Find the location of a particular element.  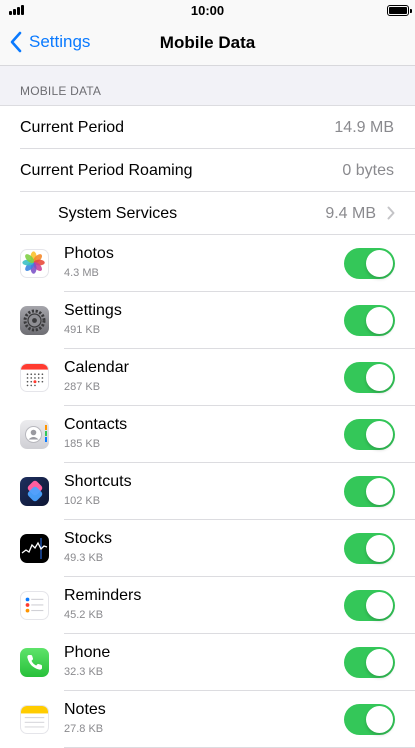

photos-icon is located at coordinates (34, 263).